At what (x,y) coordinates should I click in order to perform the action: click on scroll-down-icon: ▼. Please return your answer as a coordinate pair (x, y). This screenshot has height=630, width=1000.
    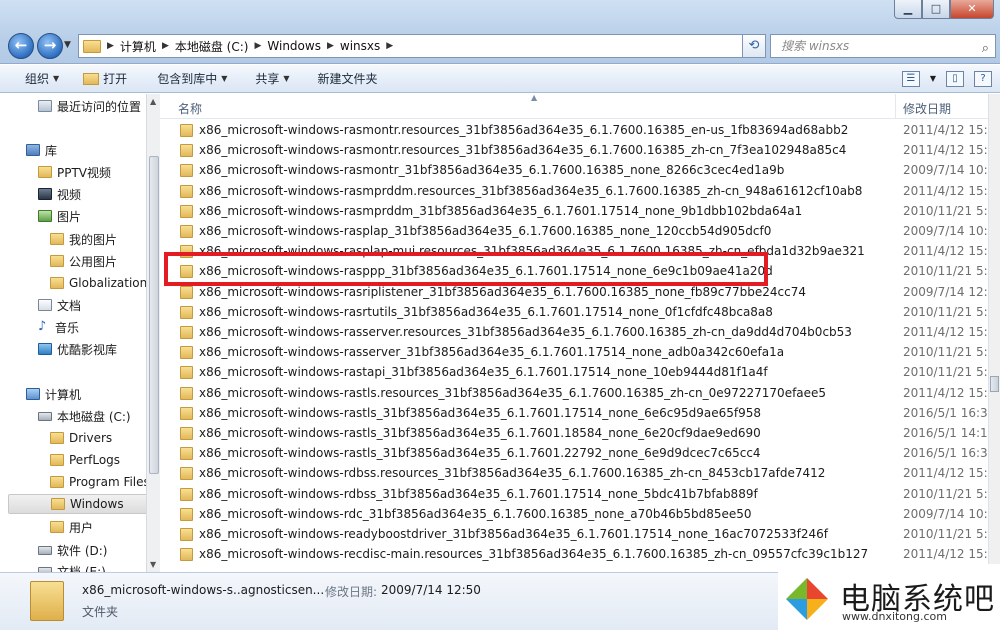
    Looking at the image, I should click on (153, 564).